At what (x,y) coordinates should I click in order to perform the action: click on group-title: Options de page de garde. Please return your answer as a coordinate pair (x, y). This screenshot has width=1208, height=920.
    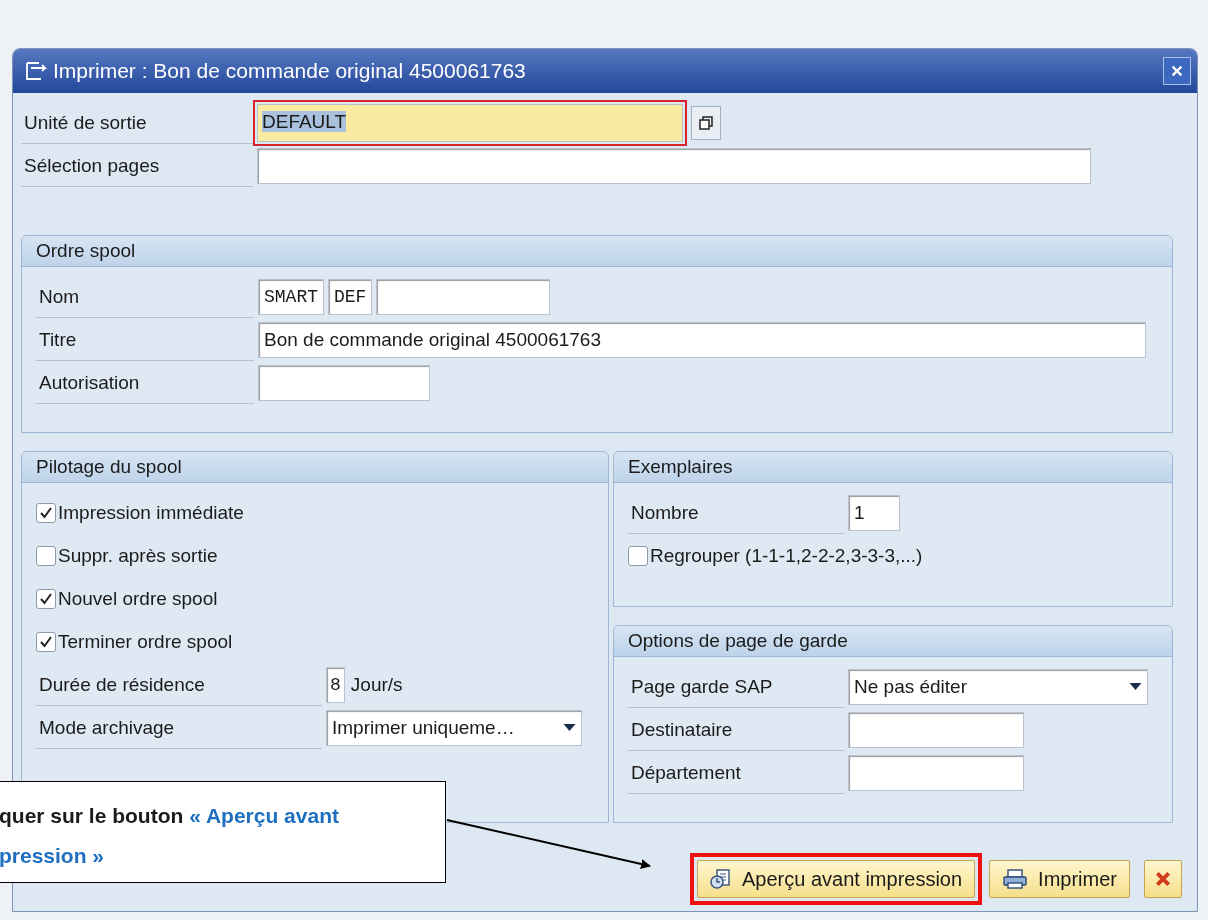
    Looking at the image, I should click on (893, 641).